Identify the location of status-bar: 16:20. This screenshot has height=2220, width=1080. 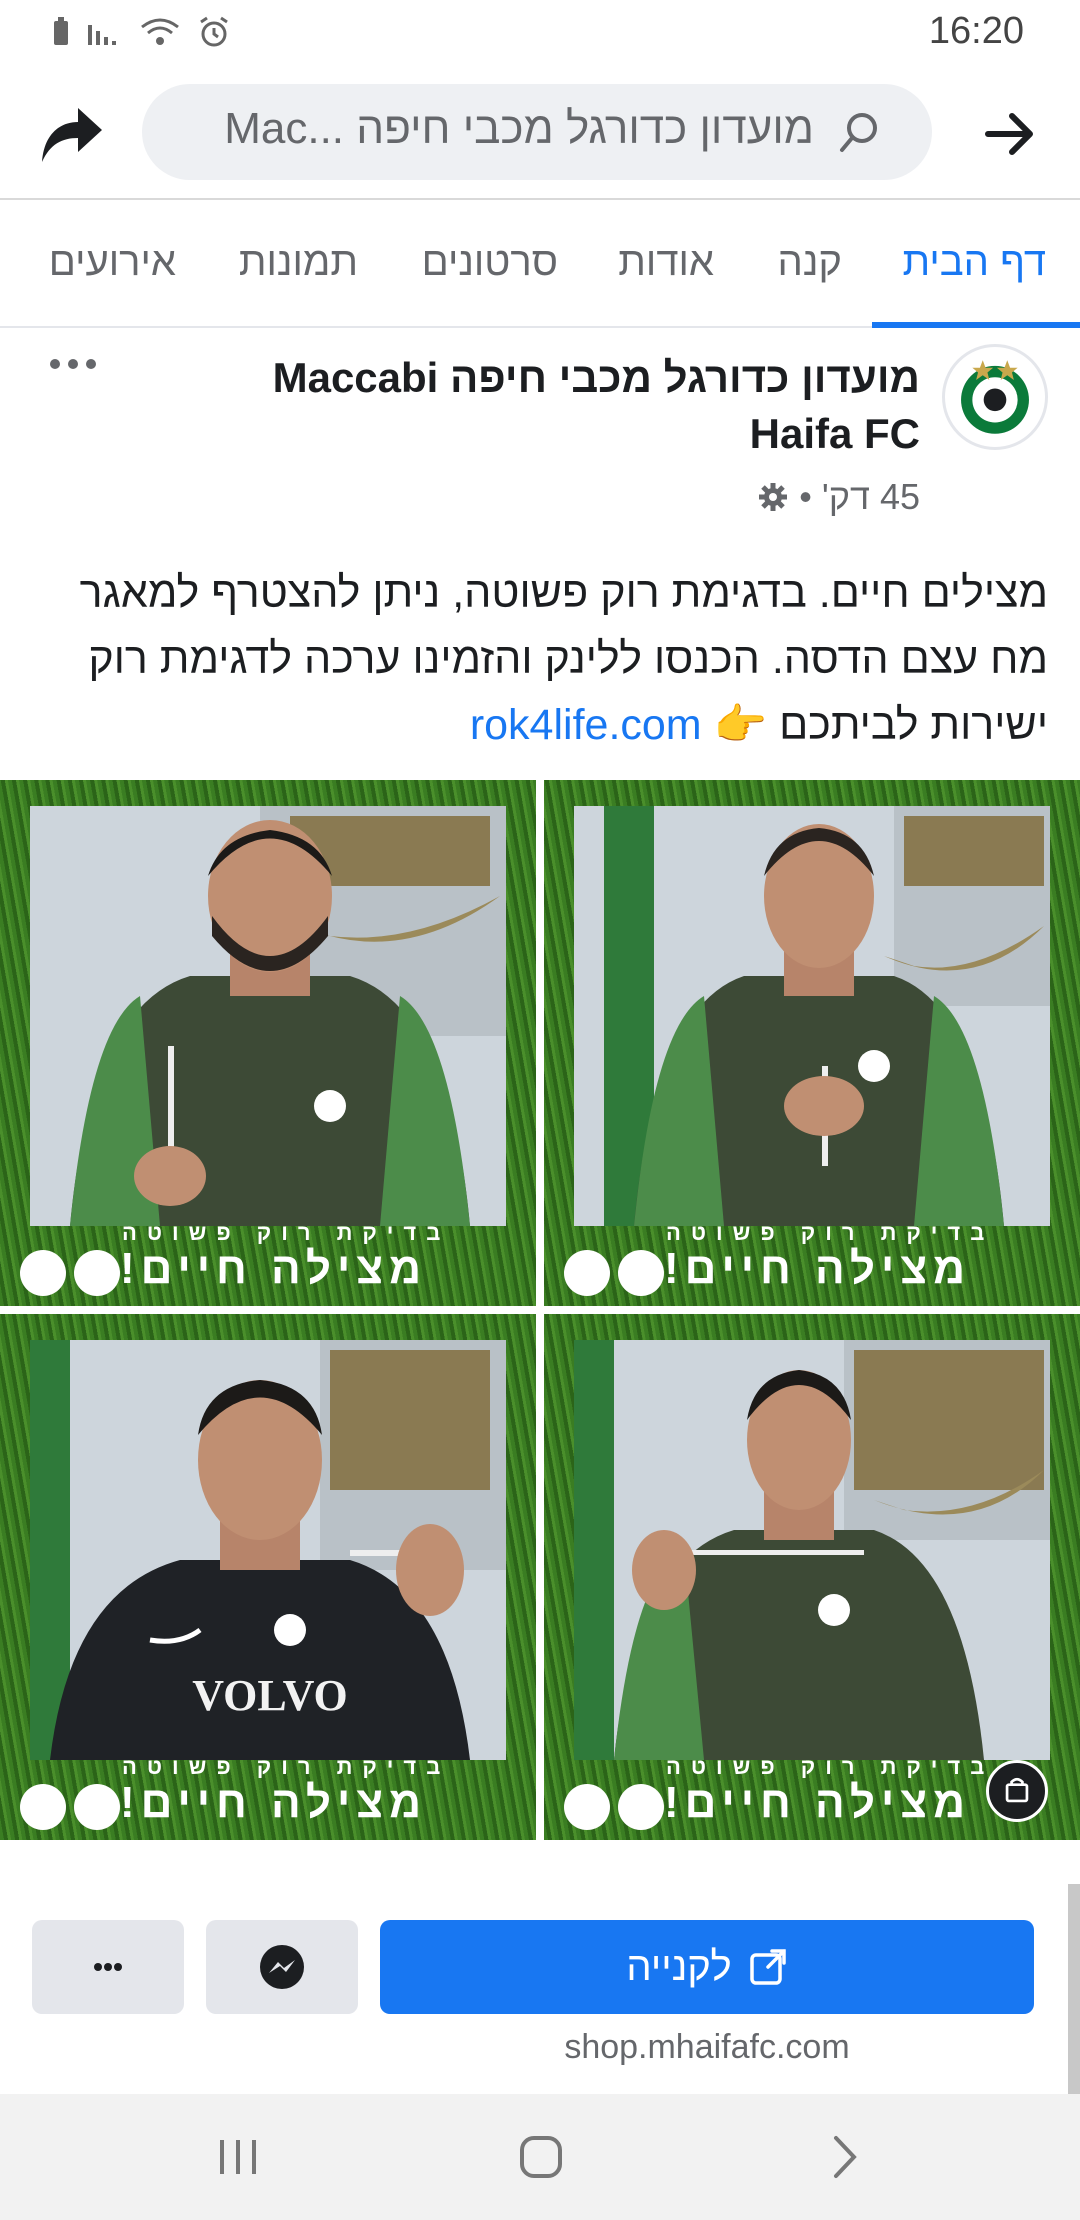
(540, 32).